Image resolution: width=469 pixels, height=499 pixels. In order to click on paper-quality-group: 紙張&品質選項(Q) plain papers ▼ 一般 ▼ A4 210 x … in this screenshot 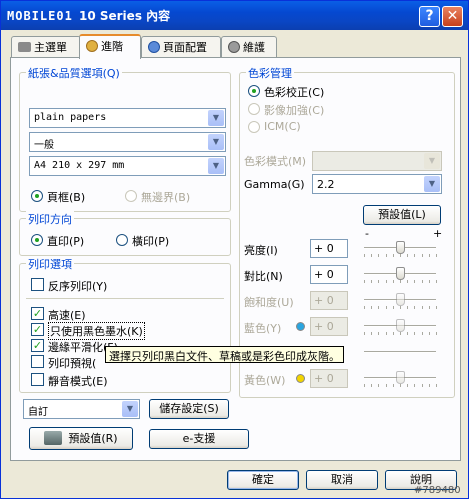, I will do `click(125, 138)`.